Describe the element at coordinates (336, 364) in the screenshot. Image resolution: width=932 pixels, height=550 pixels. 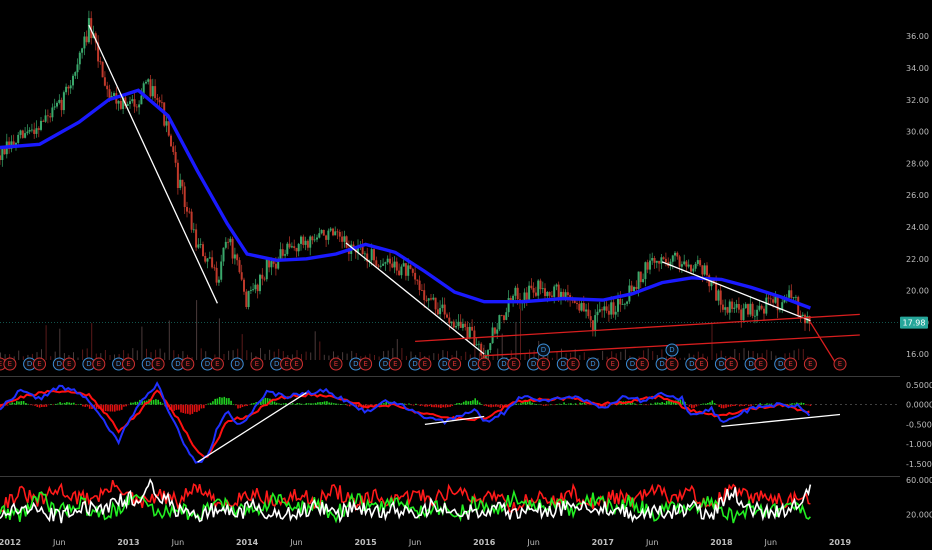
I see `event-marker-label: E` at that location.